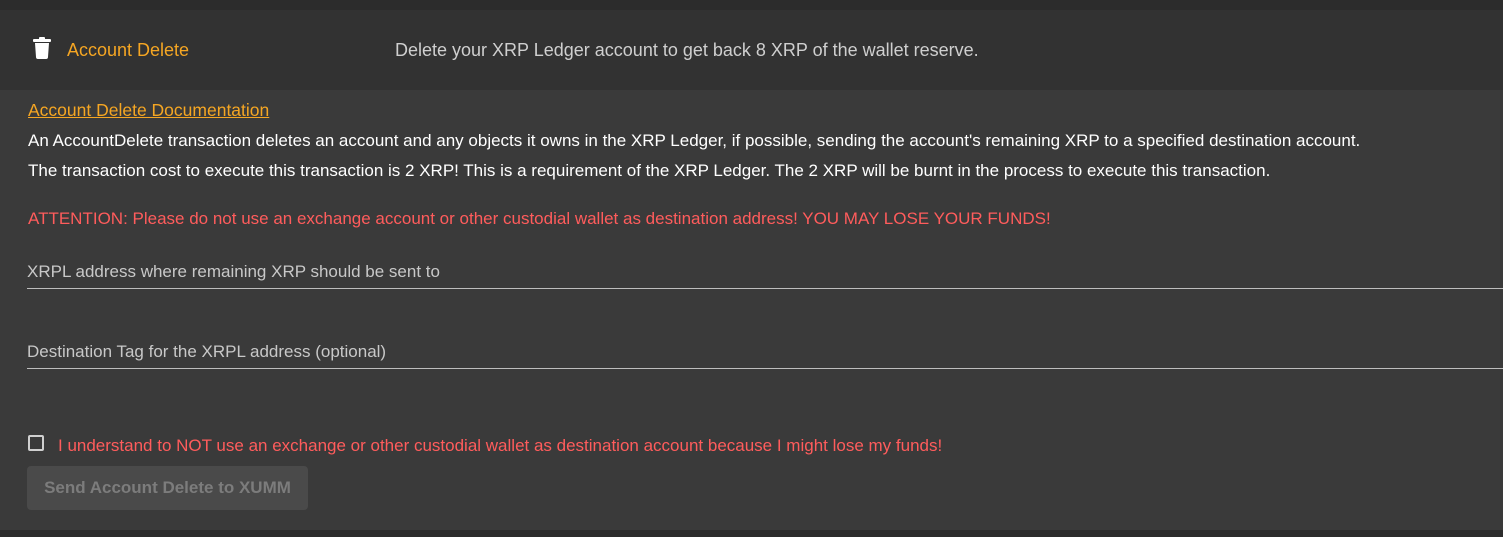  Describe the element at coordinates (751, 5) in the screenshot. I see `top-divider` at that location.